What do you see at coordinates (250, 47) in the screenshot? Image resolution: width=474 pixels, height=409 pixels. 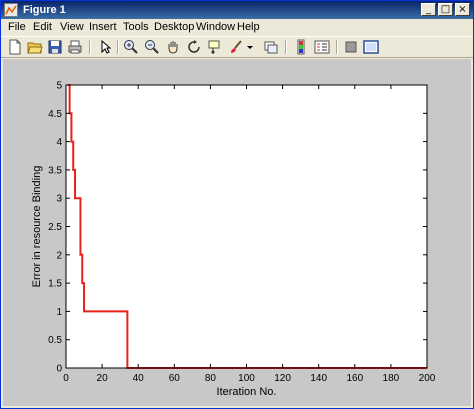 I see `brush-dropdown-icon` at bounding box center [250, 47].